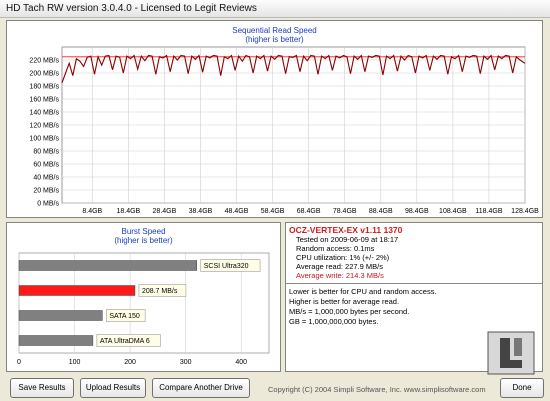 The image size is (550, 401). What do you see at coordinates (343, 257) in the screenshot?
I see `cpu-utilization: CPU utilization: 1% (+/- 2%)` at bounding box center [343, 257].